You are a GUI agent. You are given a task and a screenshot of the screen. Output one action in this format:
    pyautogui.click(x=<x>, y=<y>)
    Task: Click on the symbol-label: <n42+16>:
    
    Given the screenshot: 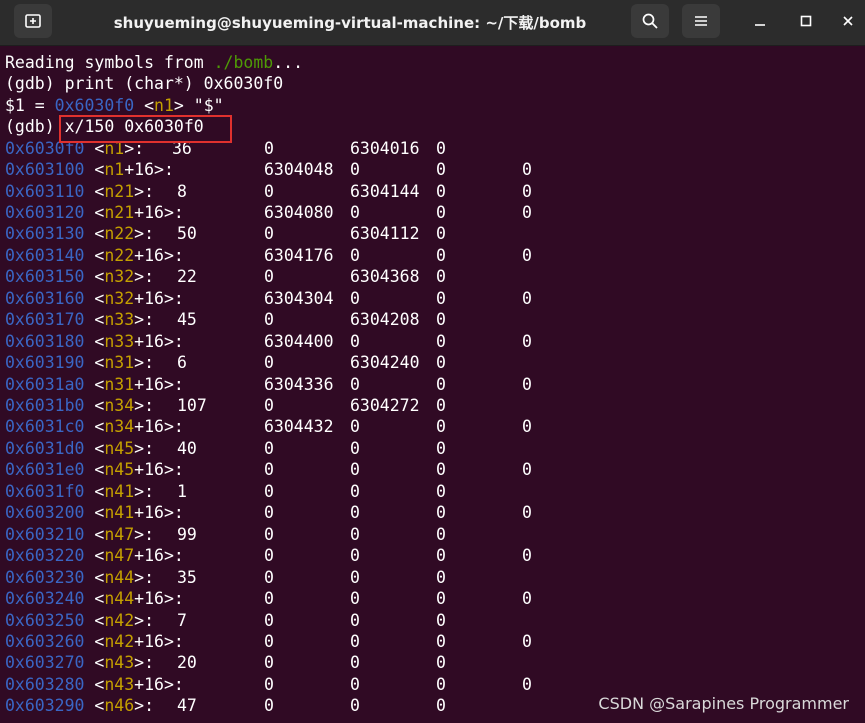 What is the action you would take?
    pyautogui.click(x=134, y=641)
    